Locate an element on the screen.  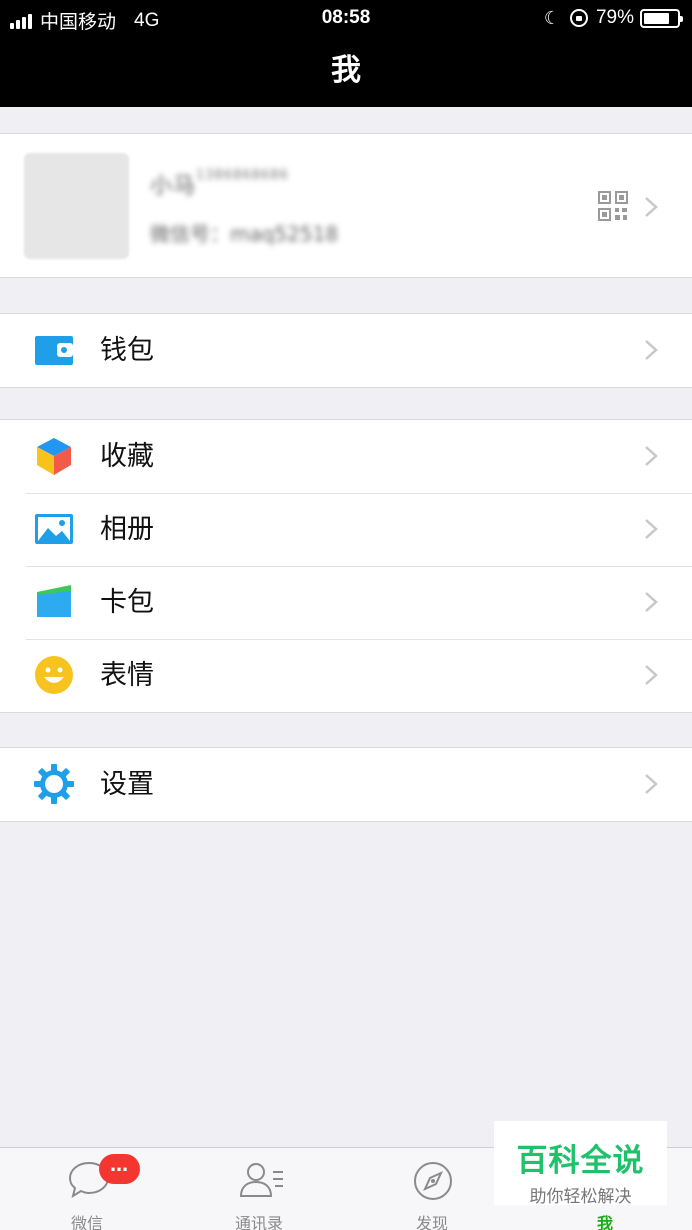
profile-card: 小马1386868686 微信号：maq52518 is located at coordinates (346, 205).